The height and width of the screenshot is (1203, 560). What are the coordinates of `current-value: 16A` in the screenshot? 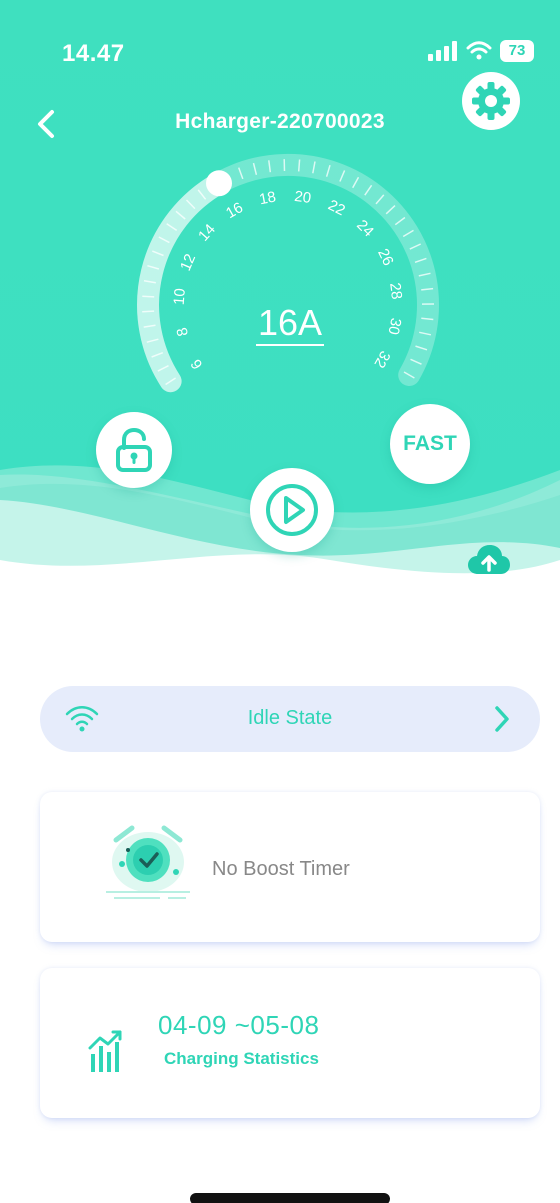 It's located at (290, 322).